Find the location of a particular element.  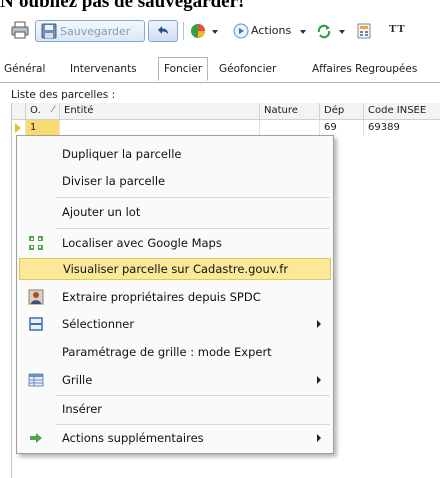

toolbar: Sauvegarder Actions TT is located at coordinates (220, 31).